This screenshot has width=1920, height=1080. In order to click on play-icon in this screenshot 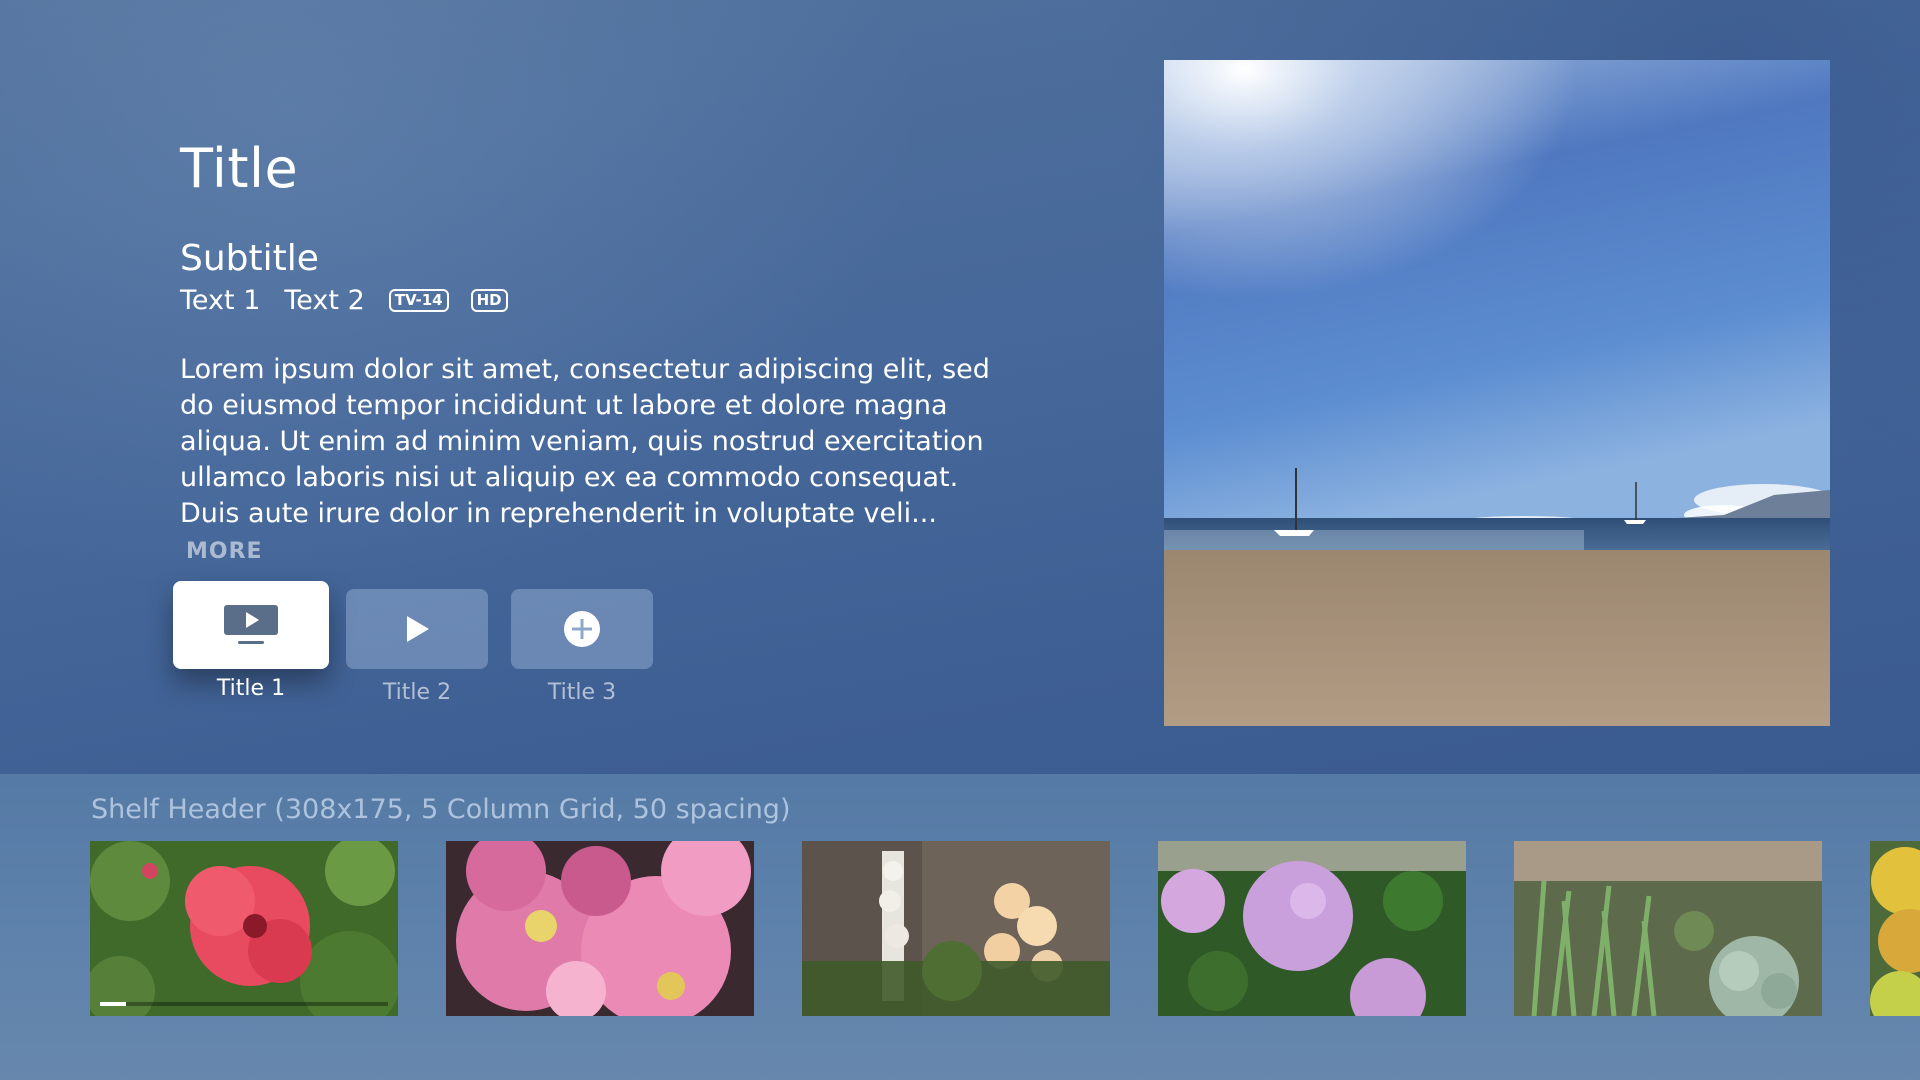, I will do `click(418, 629)`.